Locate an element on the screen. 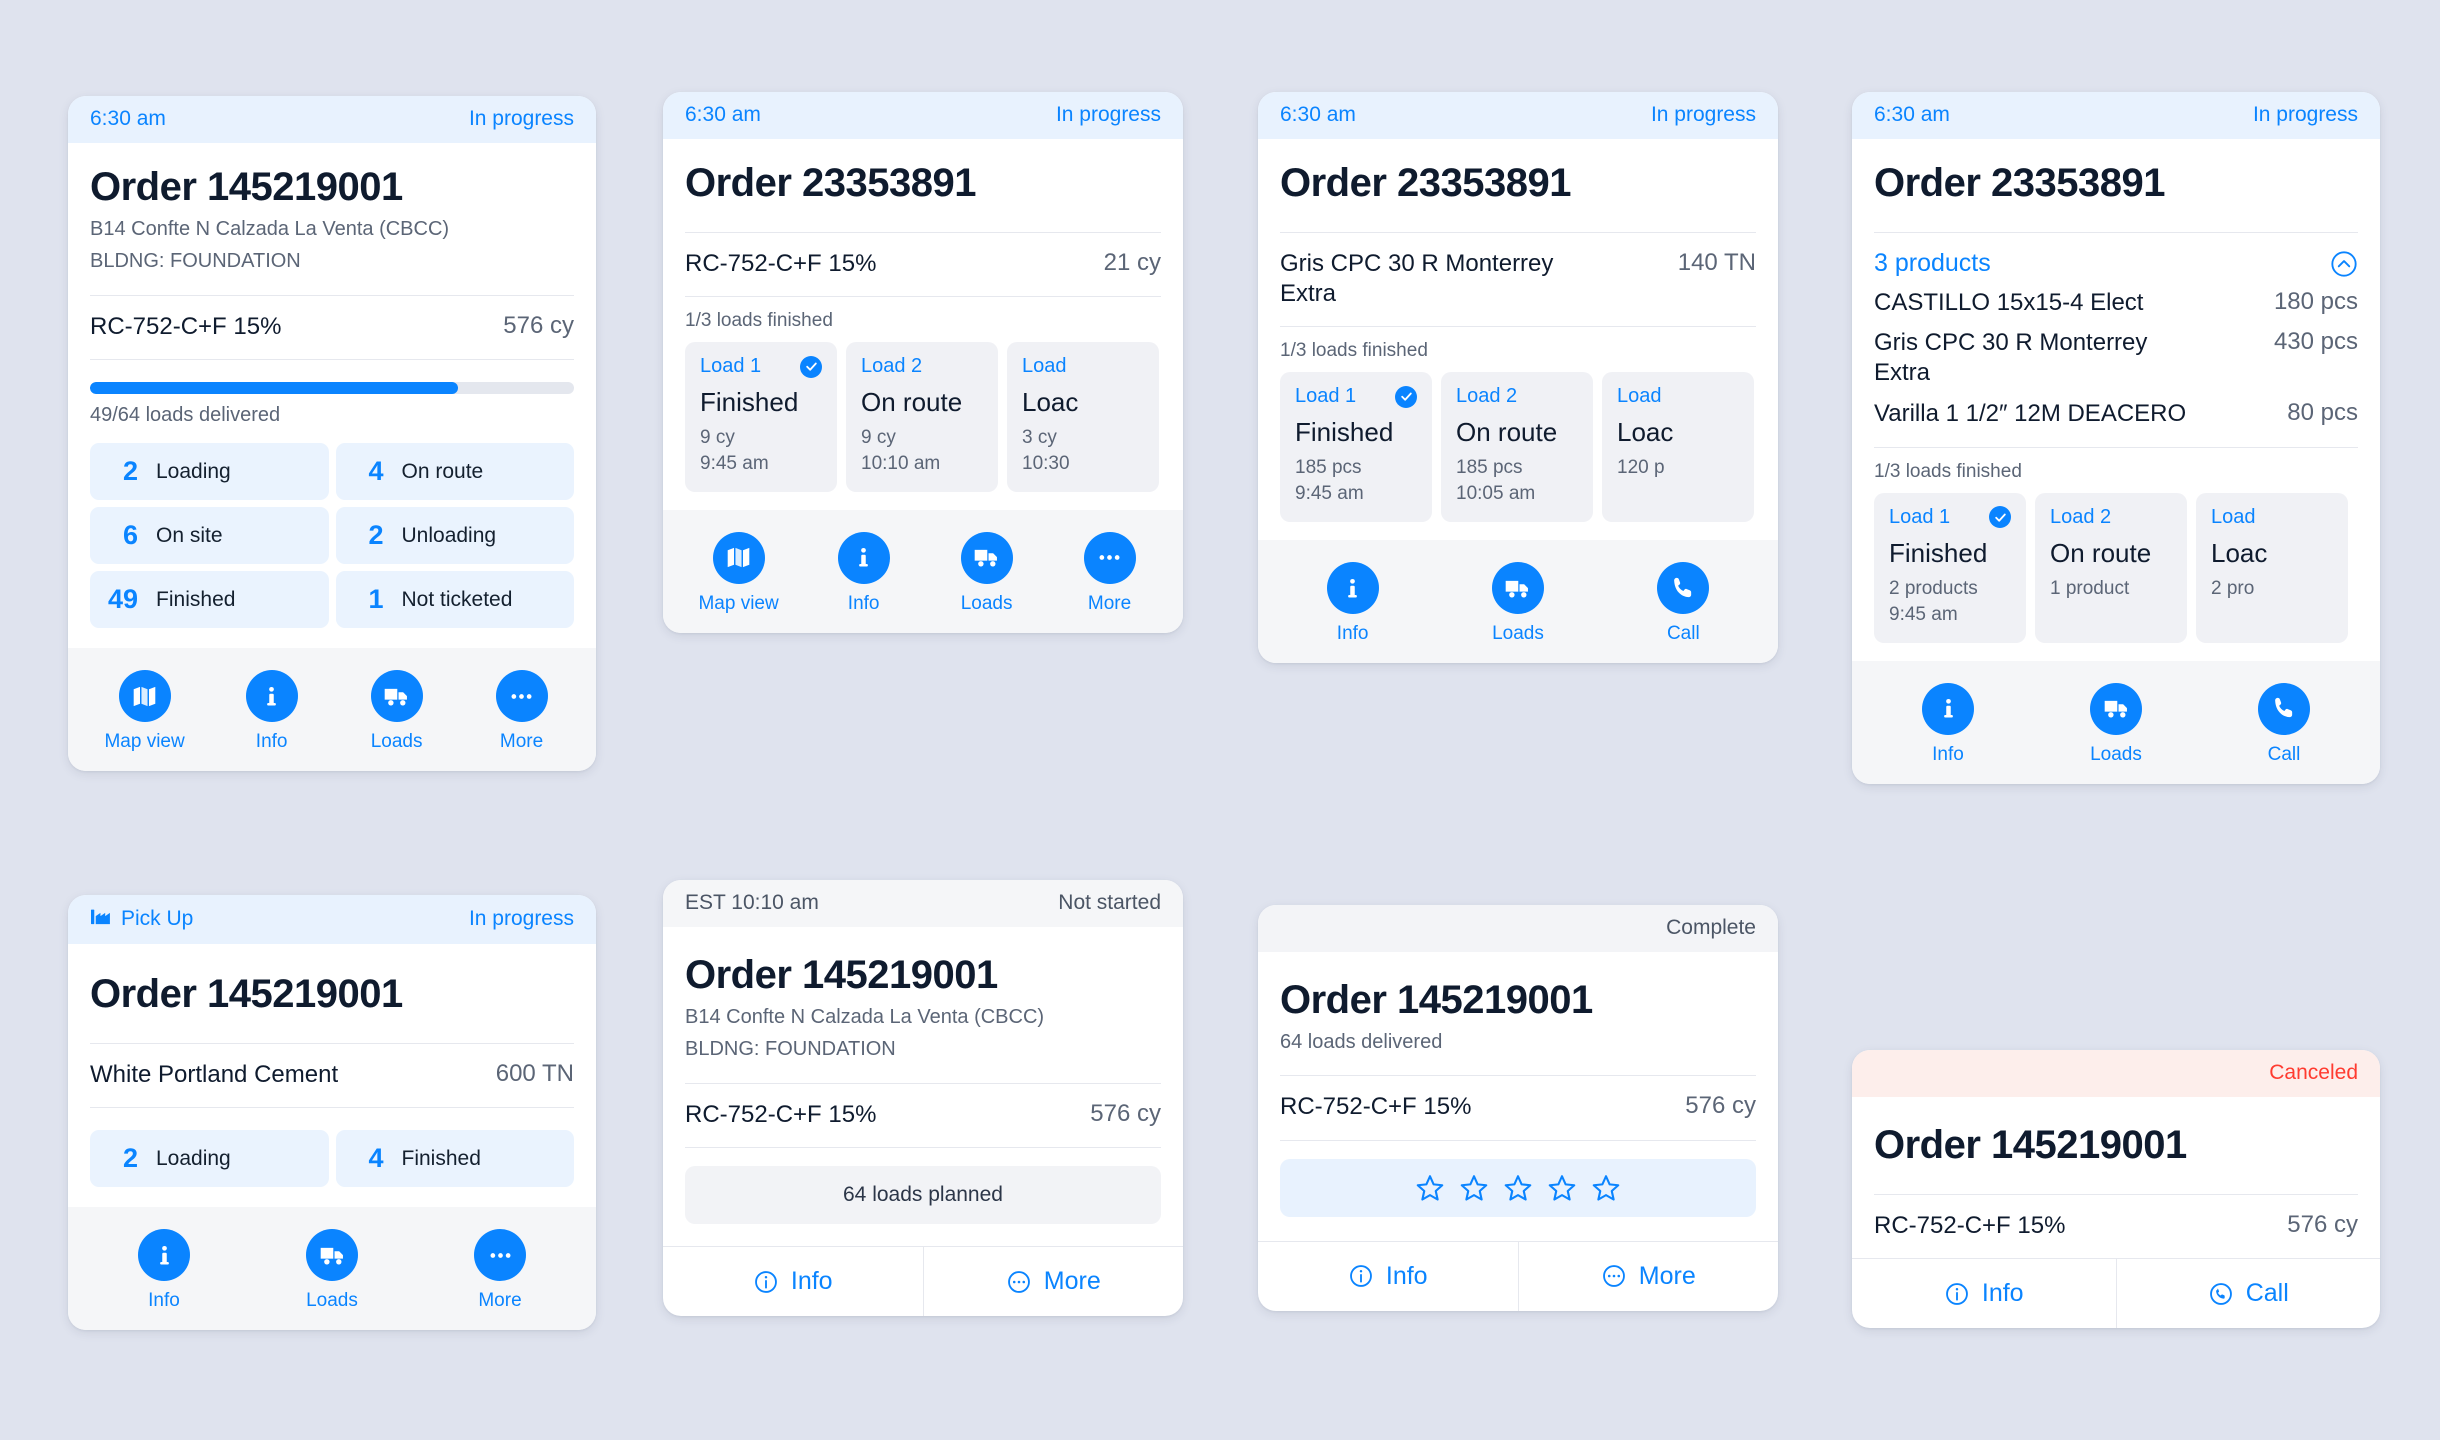 This screenshot has width=2440, height=1440. load-card: Load 1 Finished 185 pcs 9:45 am is located at coordinates (1356, 447).